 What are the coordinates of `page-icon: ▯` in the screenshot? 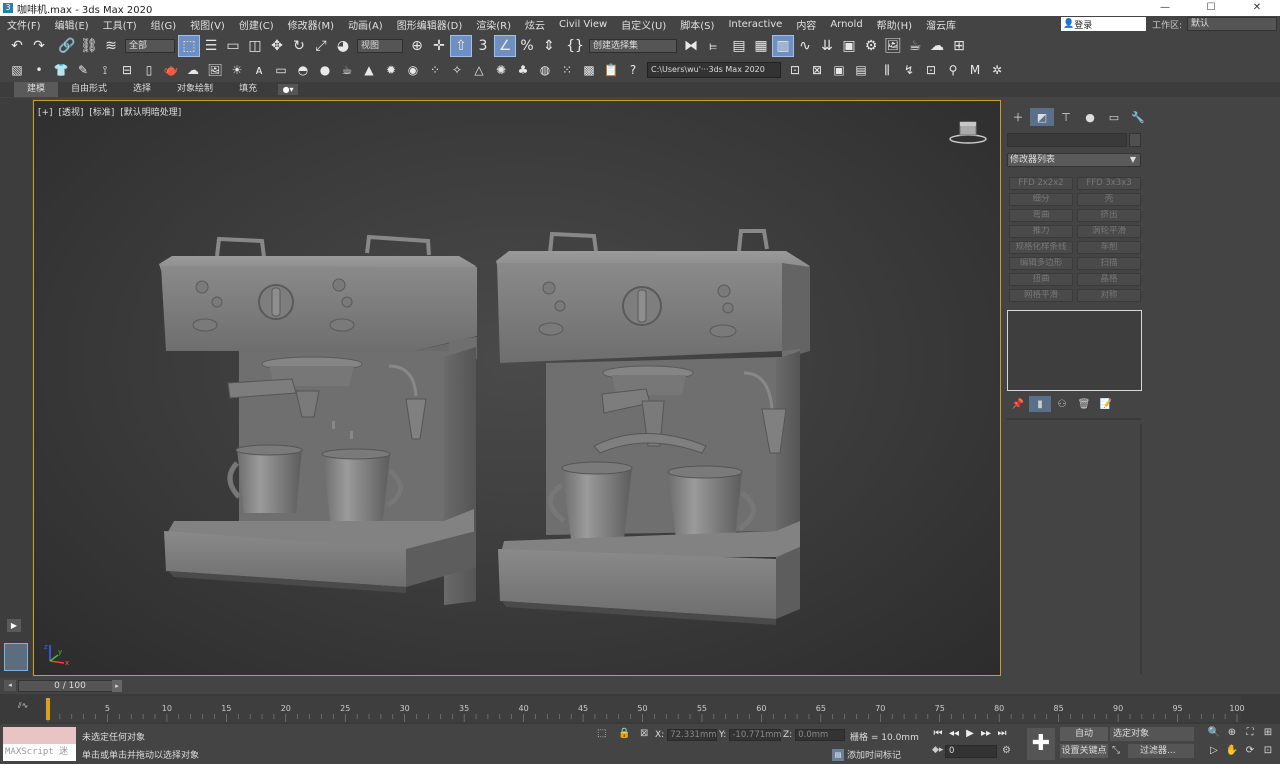 It's located at (149, 70).